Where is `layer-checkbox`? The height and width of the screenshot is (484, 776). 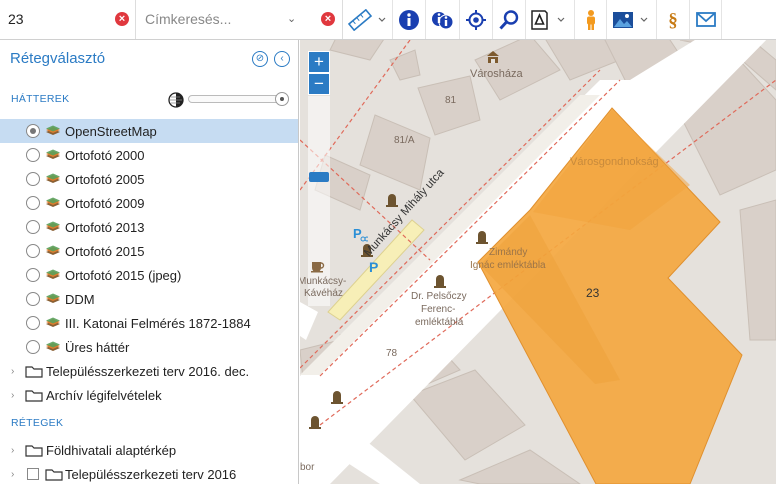
layer-checkbox is located at coordinates (33, 474).